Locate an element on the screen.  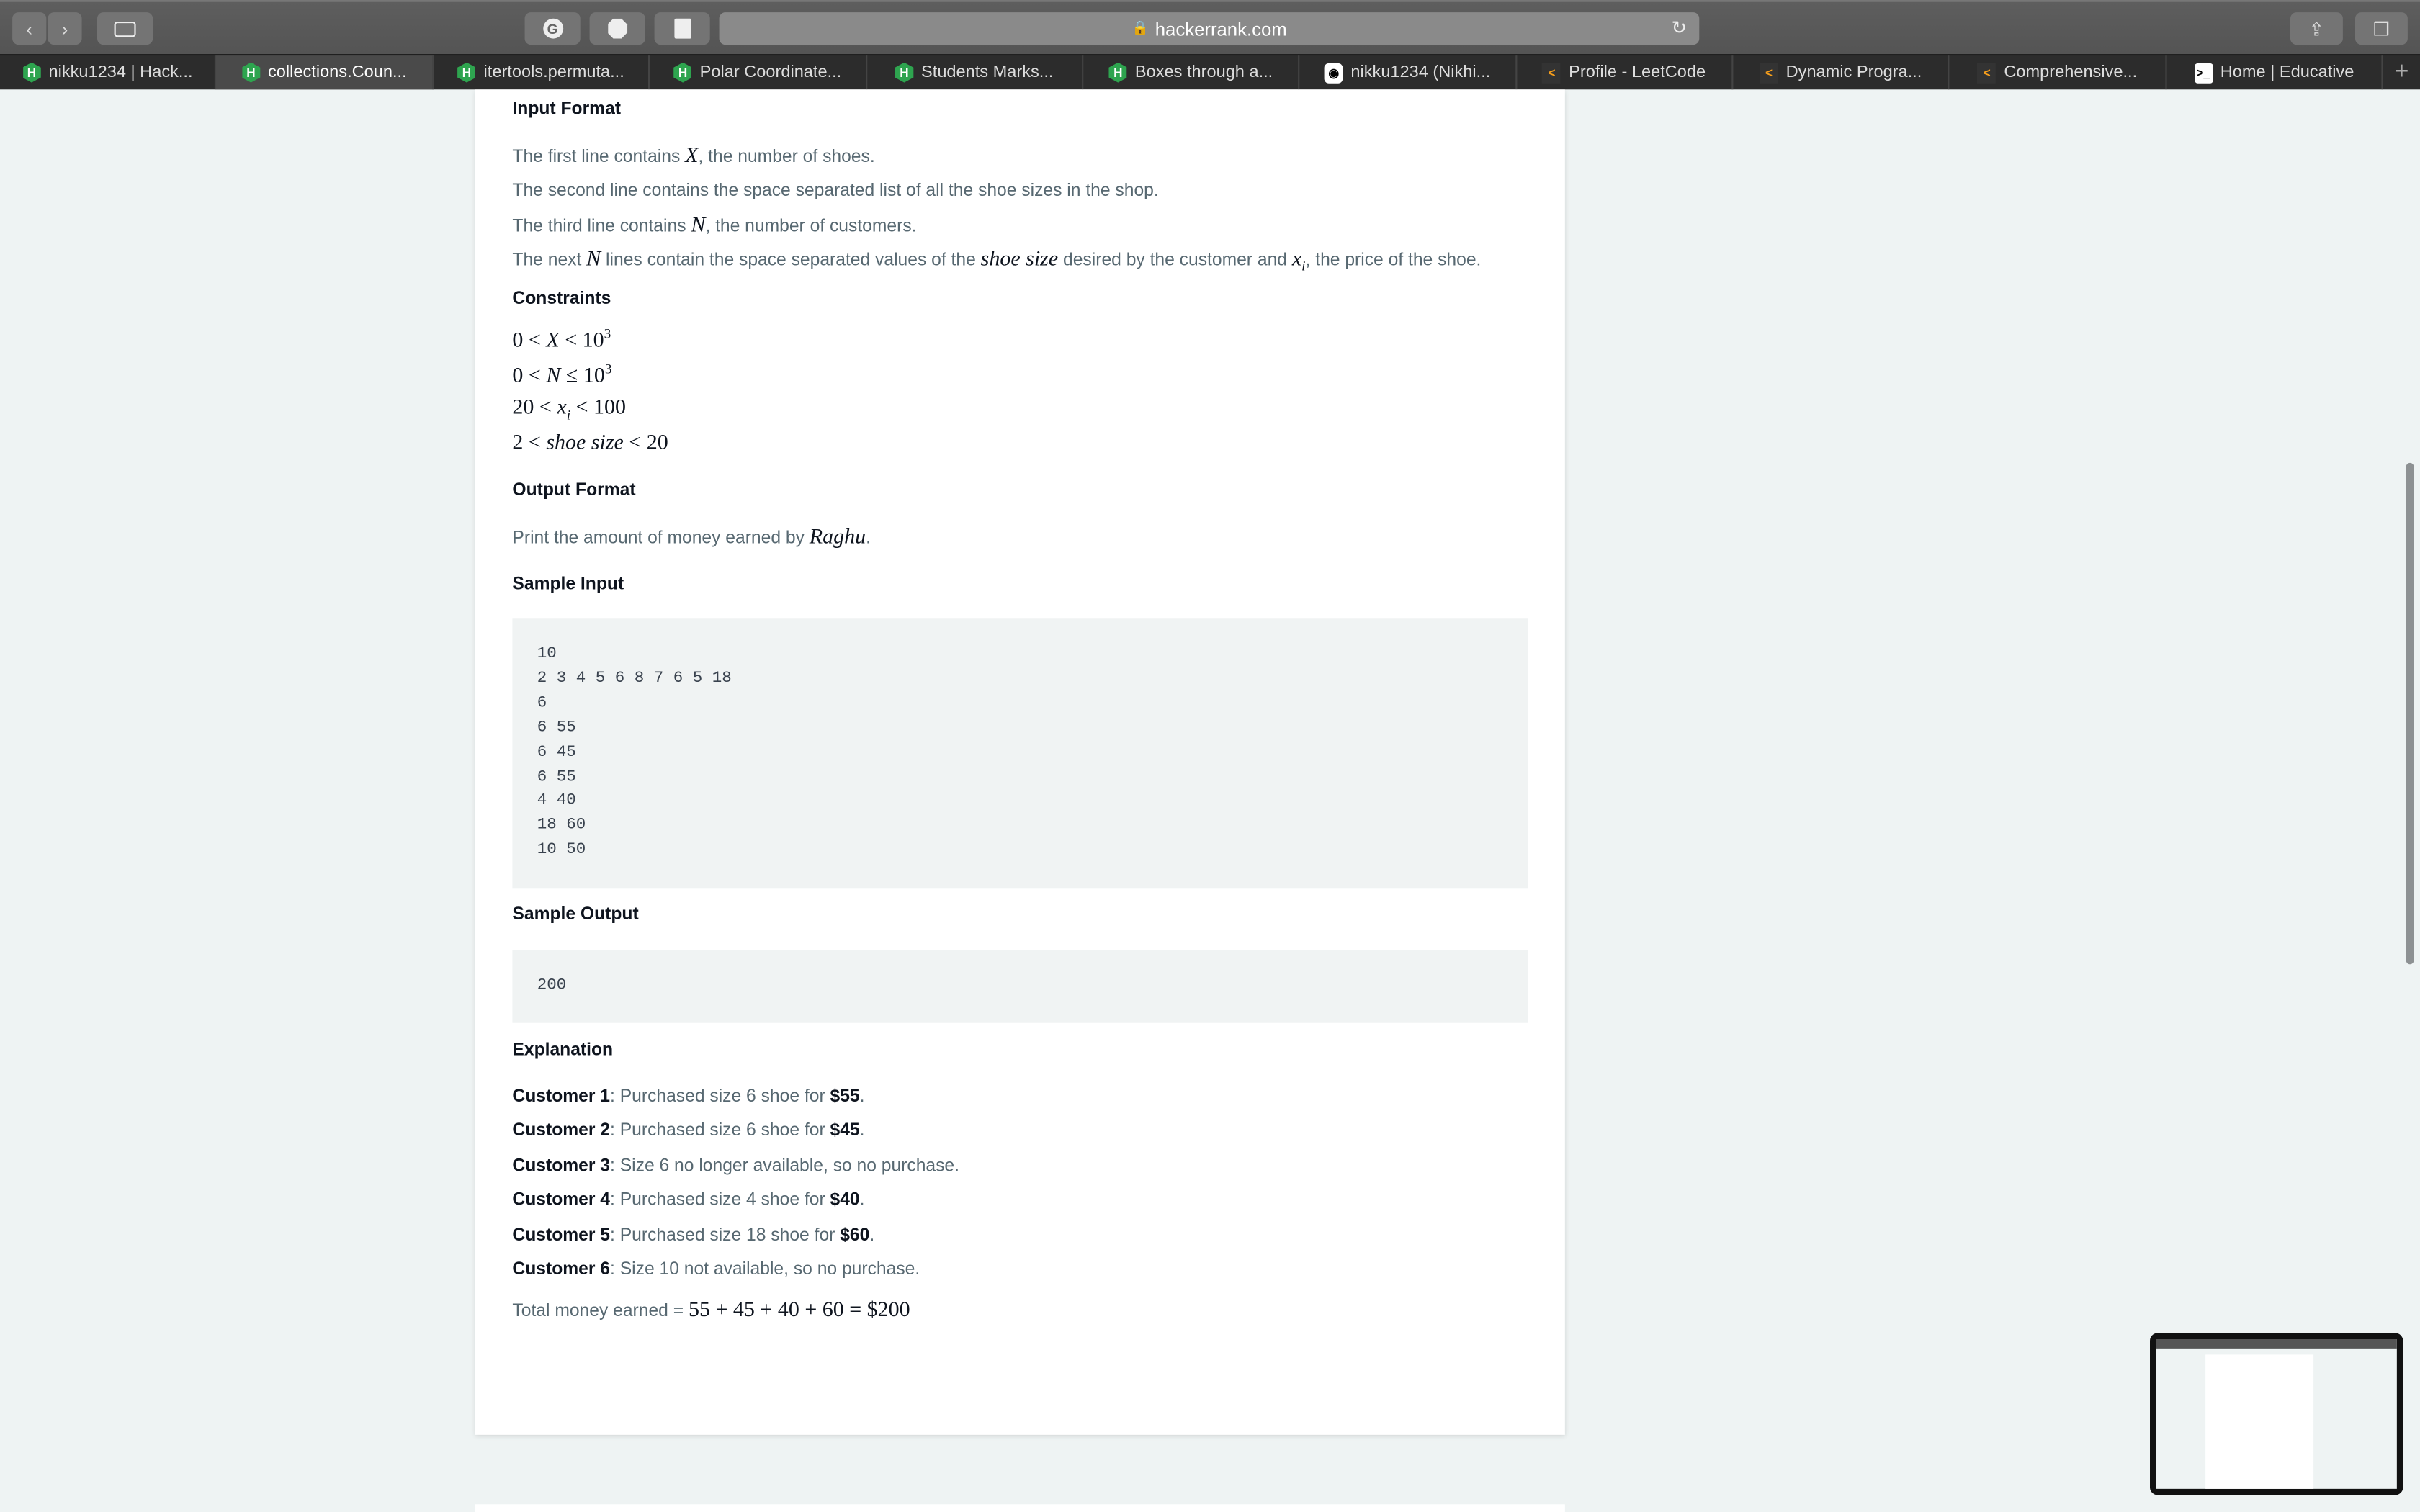
sidebar-icon is located at coordinates (125, 28).